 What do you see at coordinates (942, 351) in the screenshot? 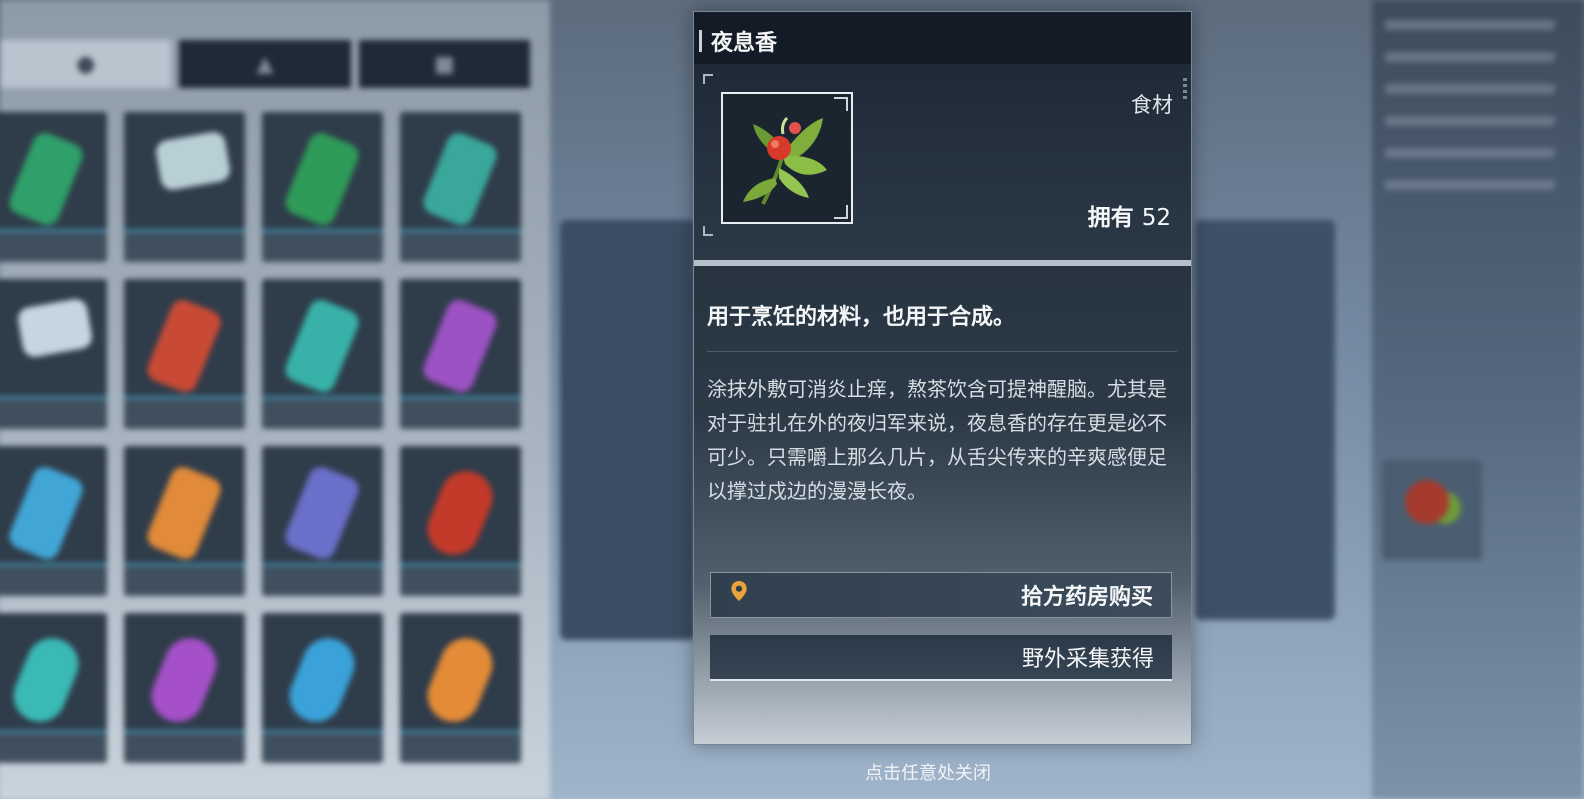
I see `description-separator` at bounding box center [942, 351].